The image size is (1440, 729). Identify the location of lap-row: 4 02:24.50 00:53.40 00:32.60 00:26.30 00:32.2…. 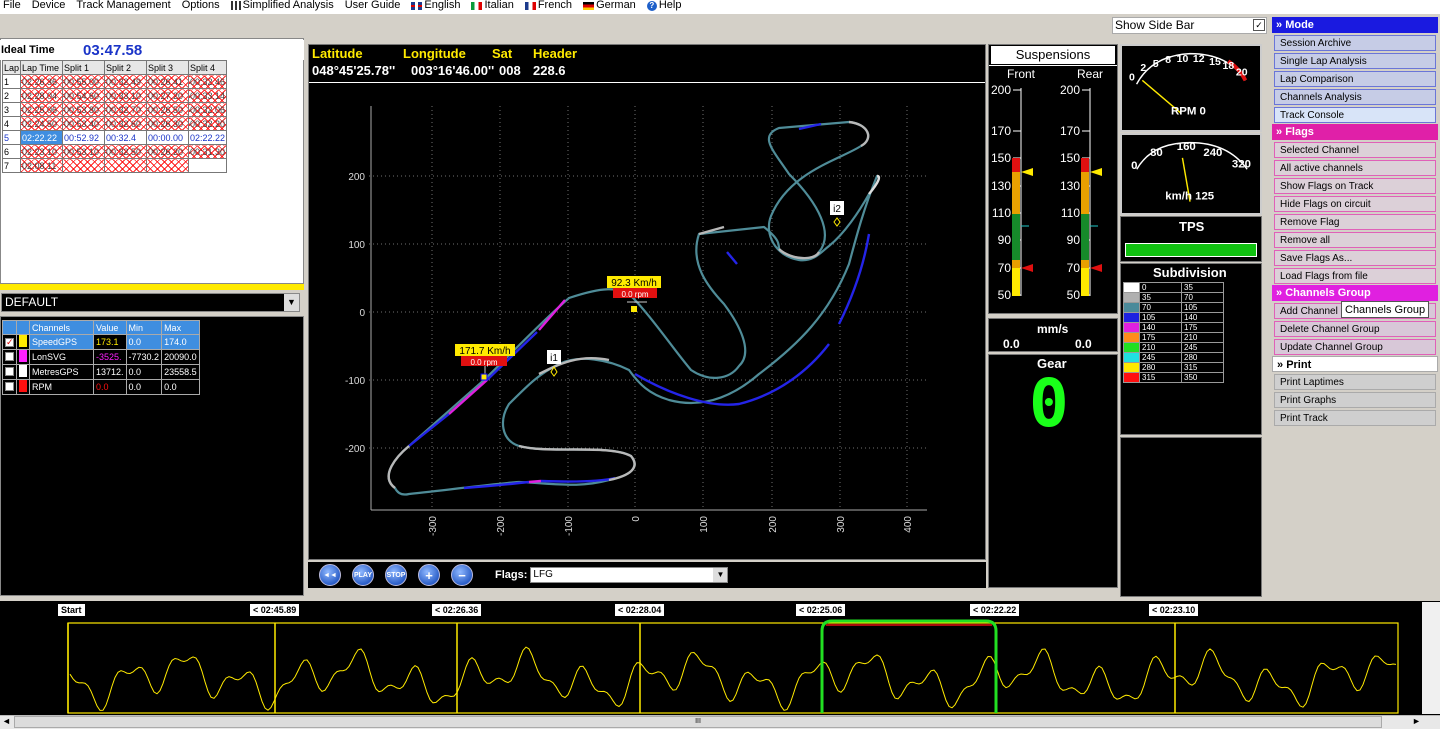
(114, 123).